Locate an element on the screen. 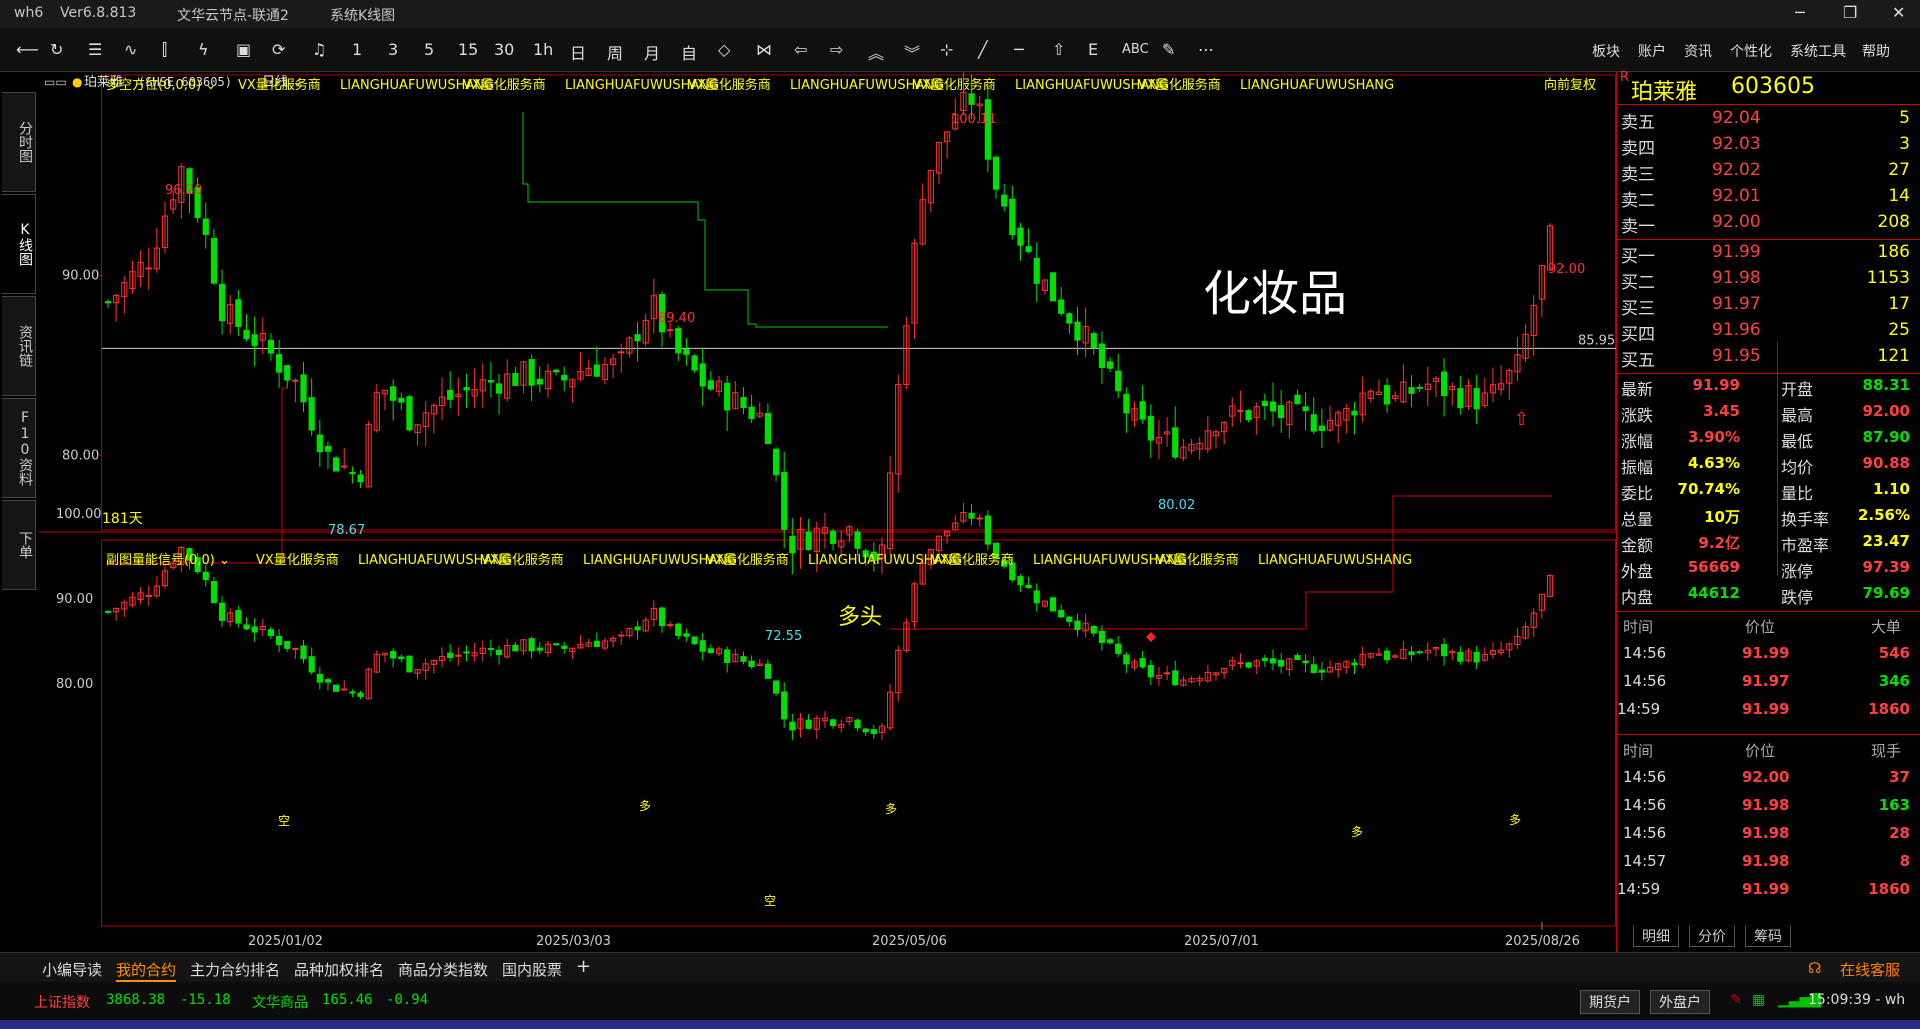  ask-label: 卖三 is located at coordinates (1638, 175).